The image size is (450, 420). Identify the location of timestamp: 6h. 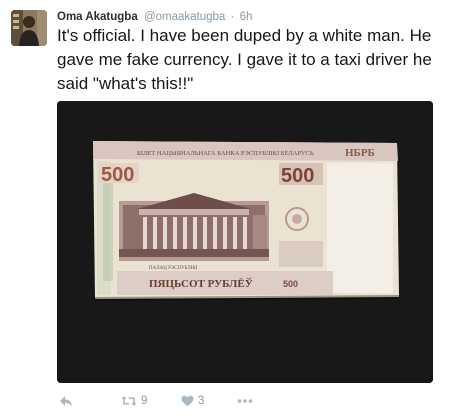
(246, 17).